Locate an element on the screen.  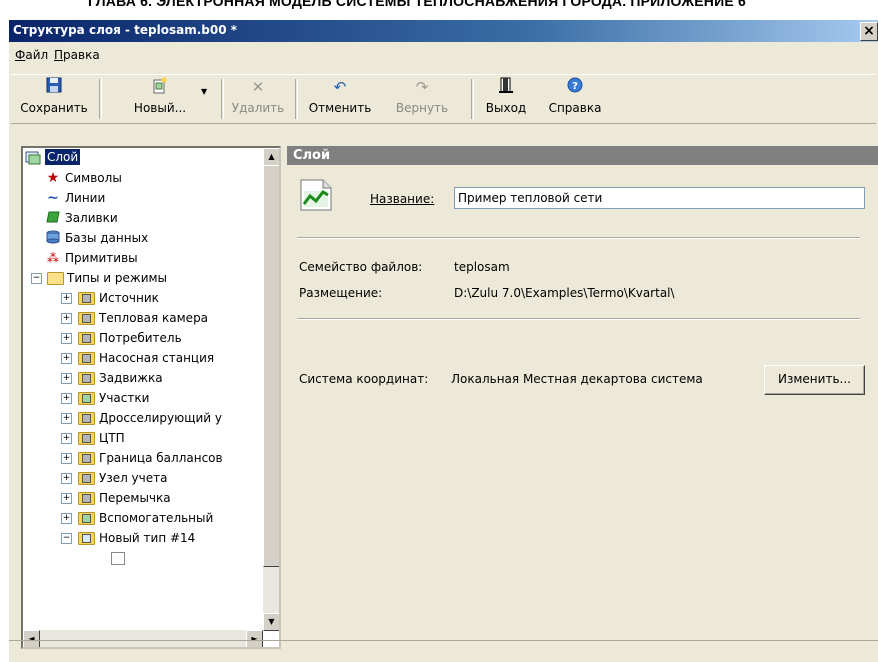
database-icon is located at coordinates (53, 238).